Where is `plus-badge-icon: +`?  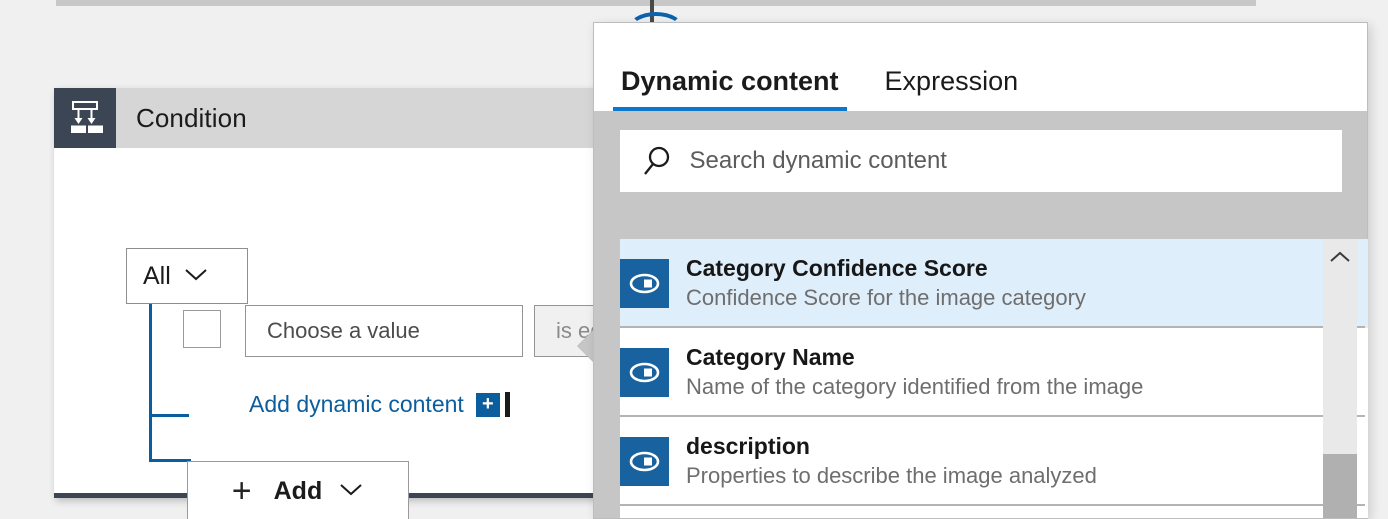 plus-badge-icon: + is located at coordinates (487, 404).